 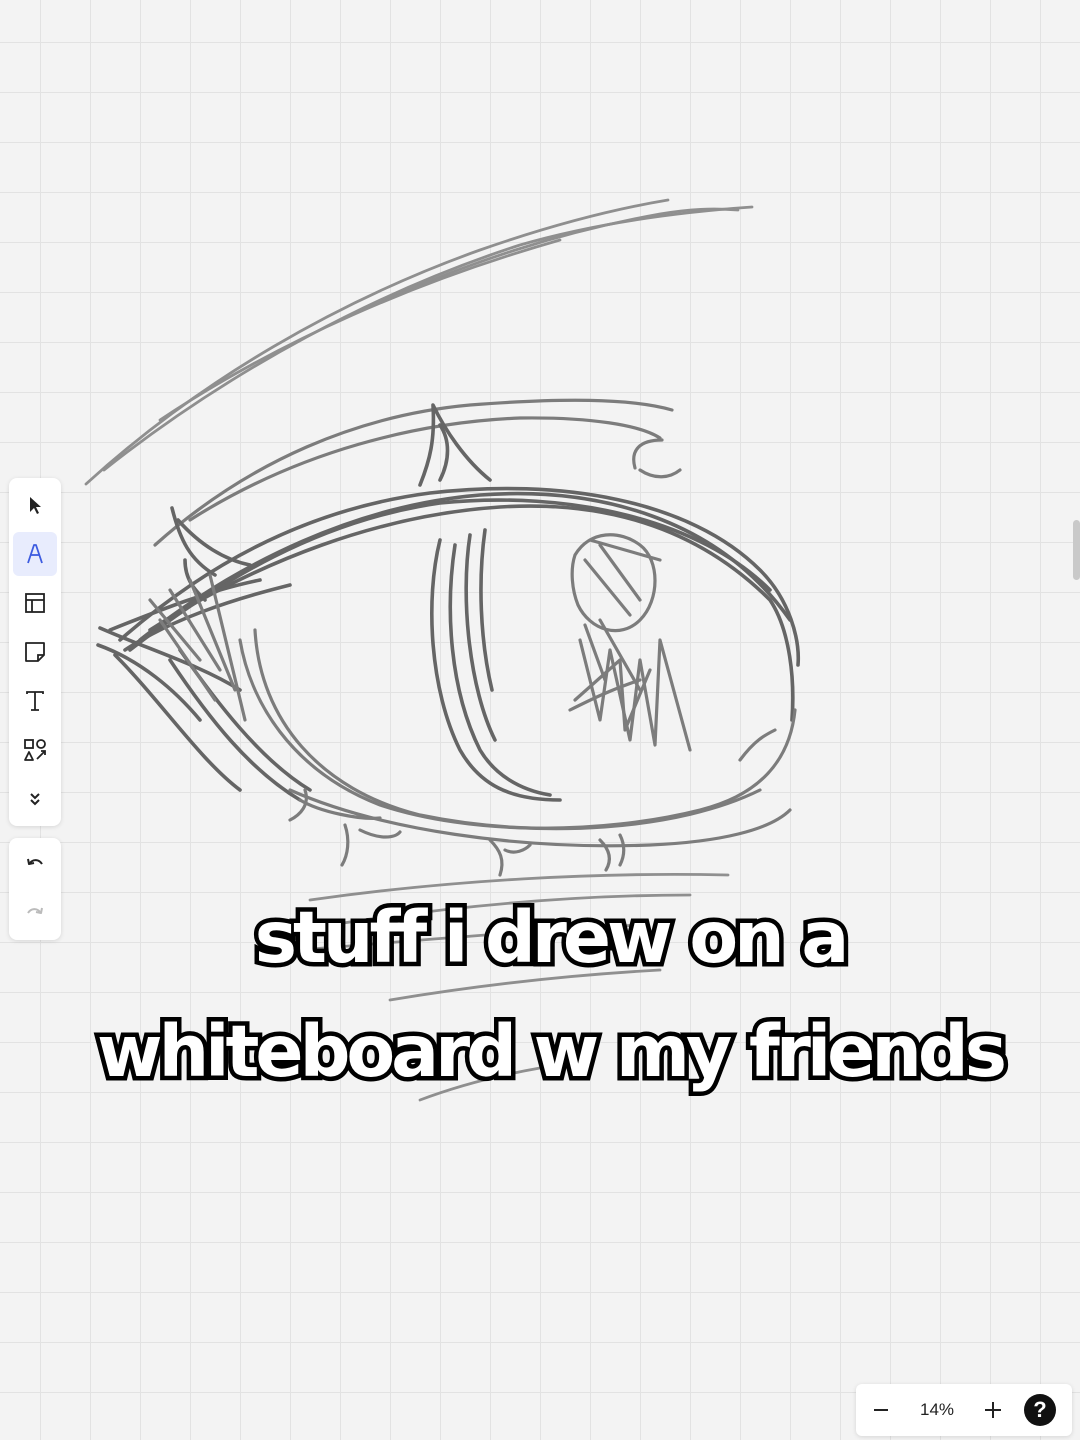 I want to click on zoom-in-button, so click(x=993, y=1410).